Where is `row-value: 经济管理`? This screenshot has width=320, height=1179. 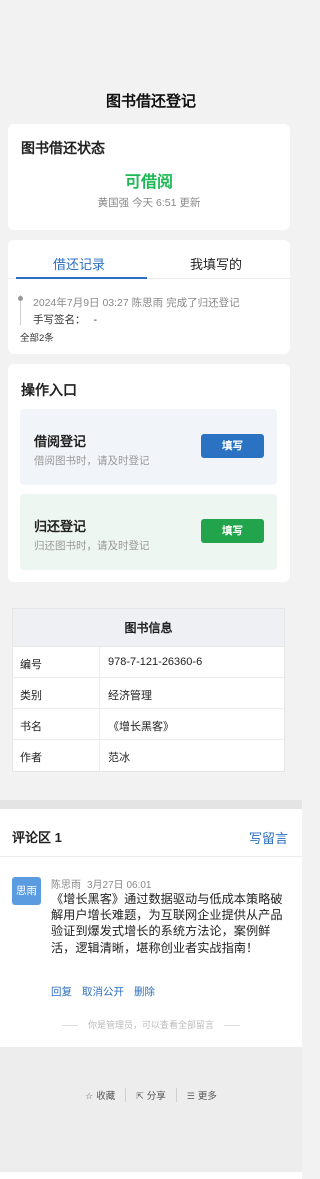
row-value: 经济管理 is located at coordinates (130, 696).